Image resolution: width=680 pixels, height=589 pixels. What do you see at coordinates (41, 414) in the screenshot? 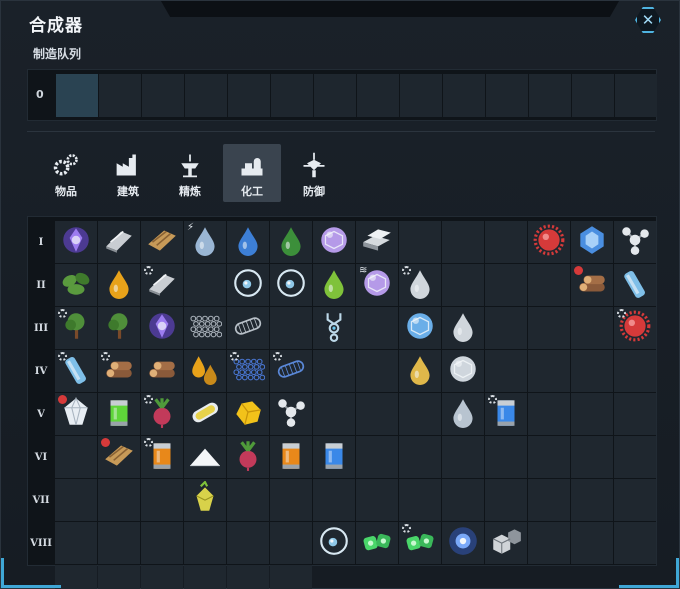
I see `tier-label: V` at bounding box center [41, 414].